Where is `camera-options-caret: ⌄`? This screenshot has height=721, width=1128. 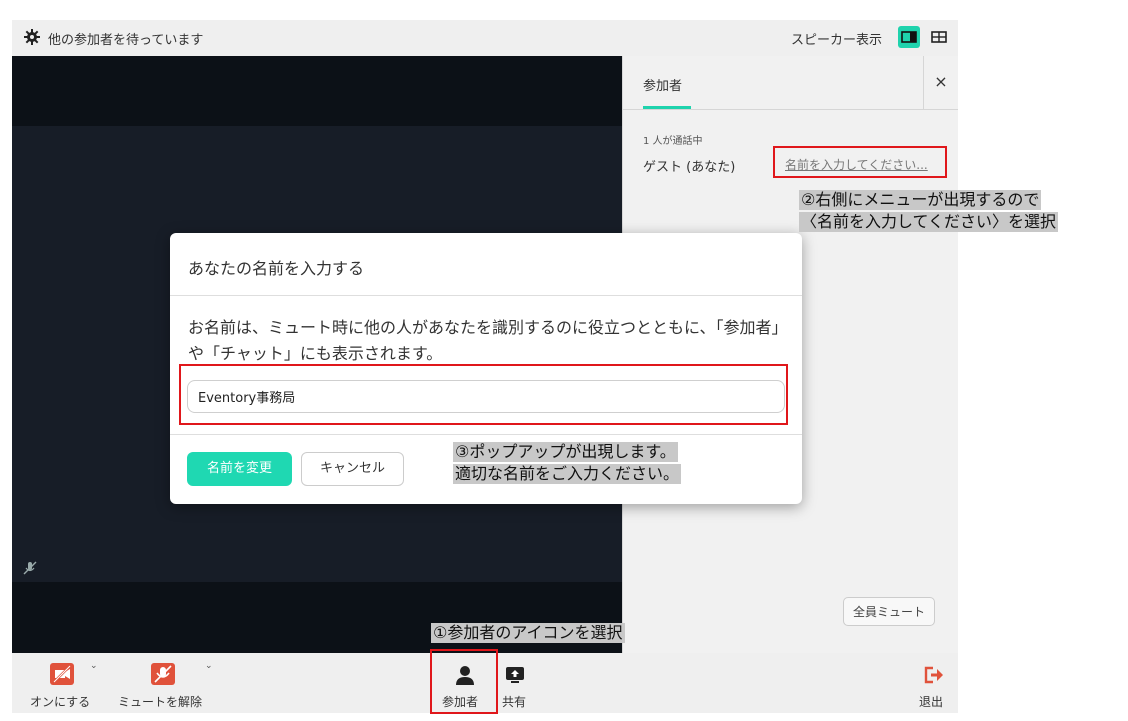
camera-options-caret: ⌄ is located at coordinates (94, 666).